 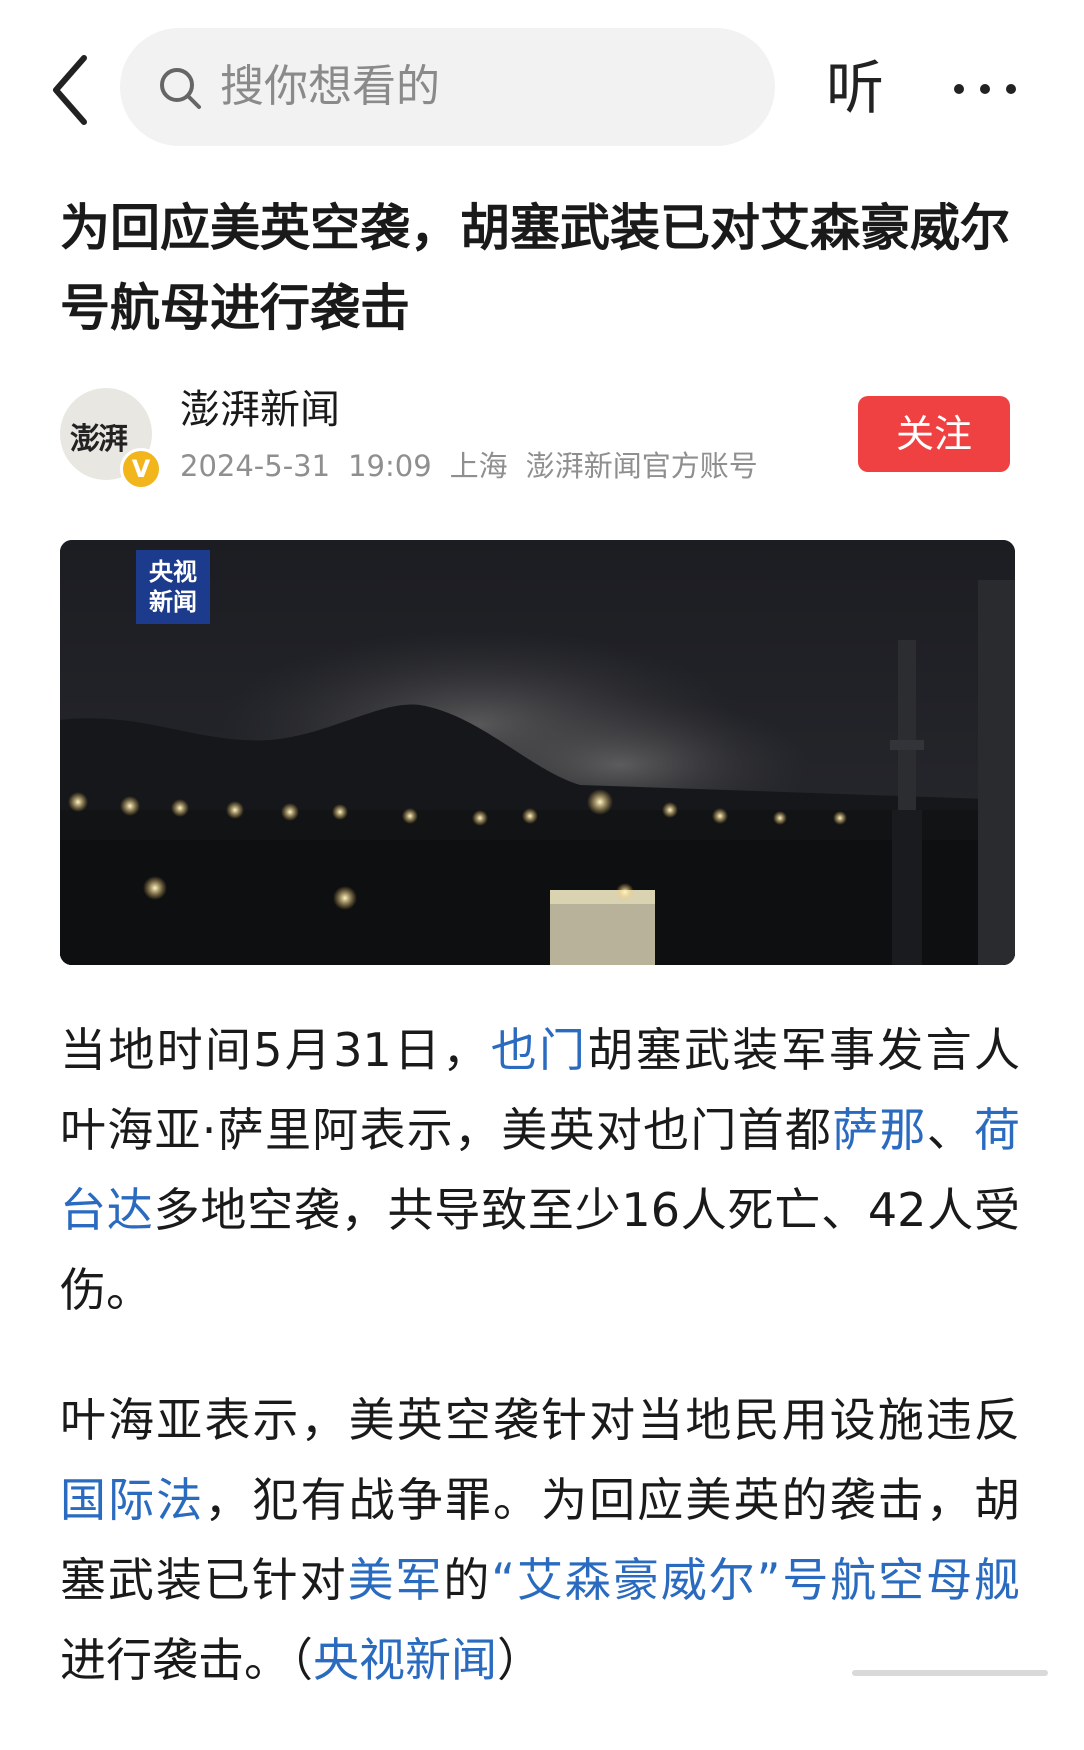 I want to click on inline-link: 国际法, so click(x=132, y=1500).